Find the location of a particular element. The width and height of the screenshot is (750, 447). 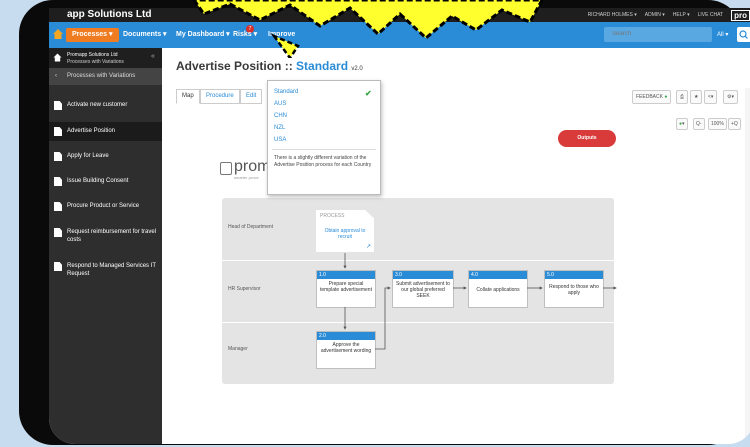

sidebar-item-activate-new-customer: Activate new customer is located at coordinates (105, 107).